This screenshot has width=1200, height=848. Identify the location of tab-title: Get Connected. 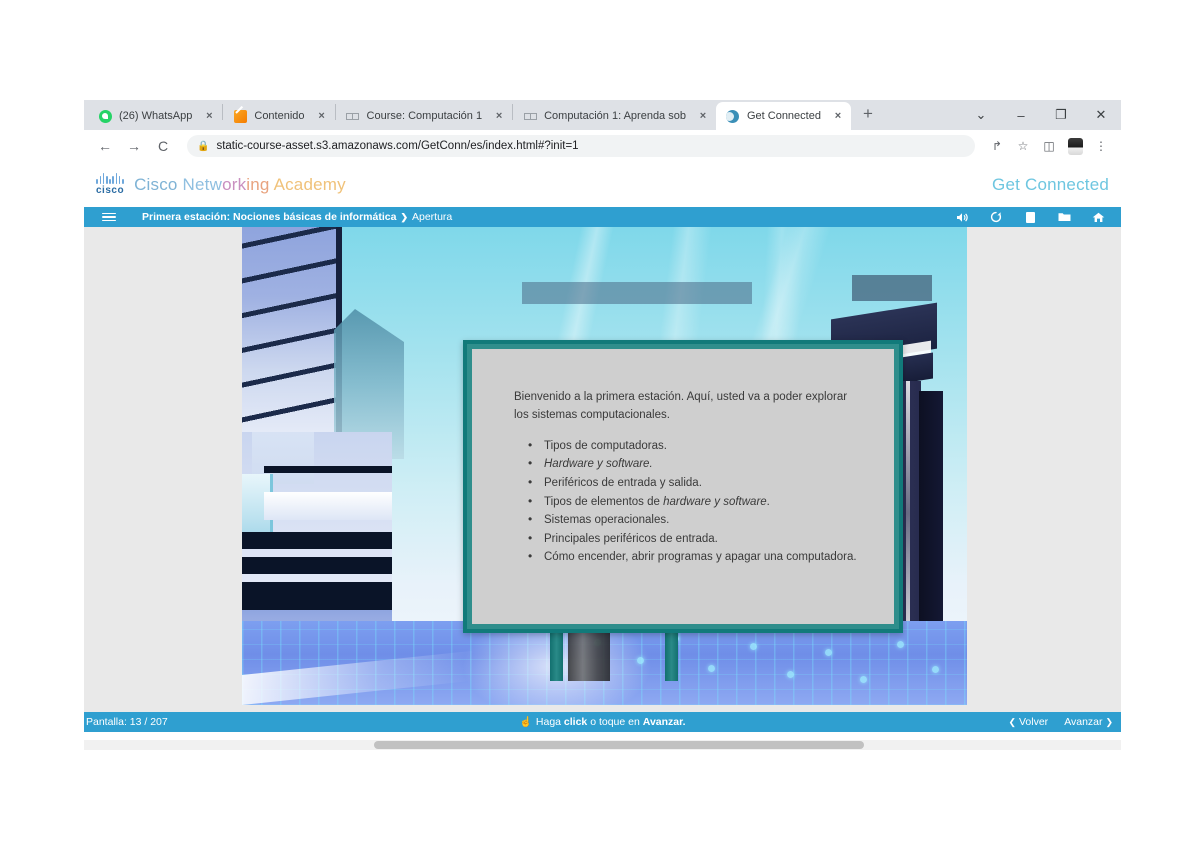
(783, 116).